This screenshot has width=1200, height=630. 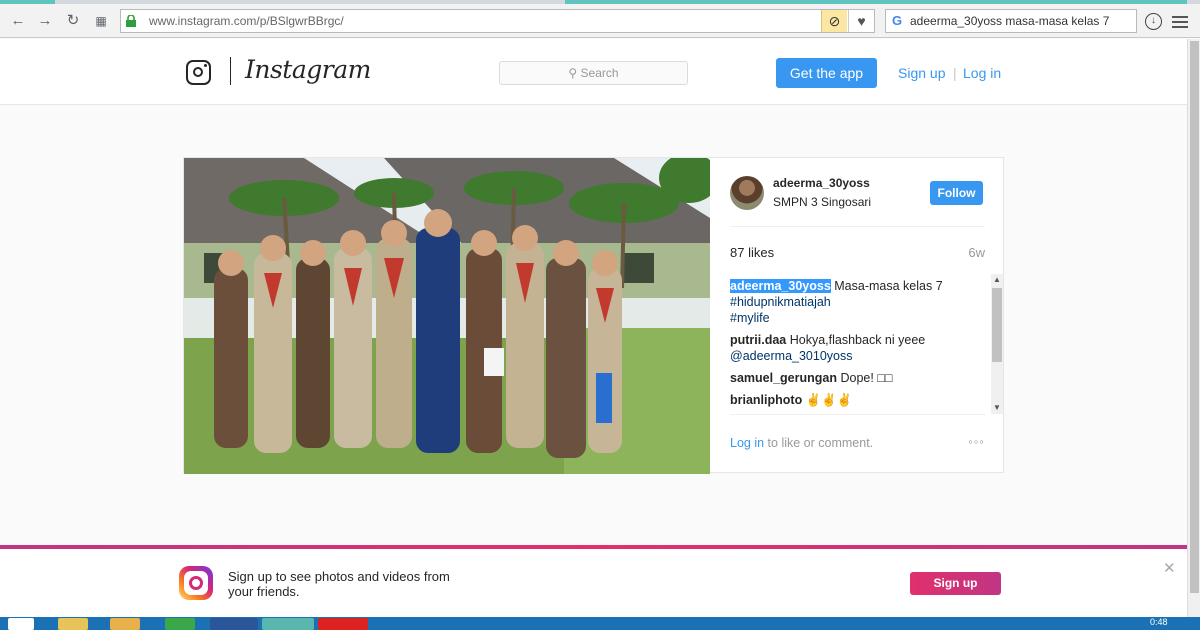 What do you see at coordinates (752, 252) in the screenshot?
I see `likes-count: 87 likes` at bounding box center [752, 252].